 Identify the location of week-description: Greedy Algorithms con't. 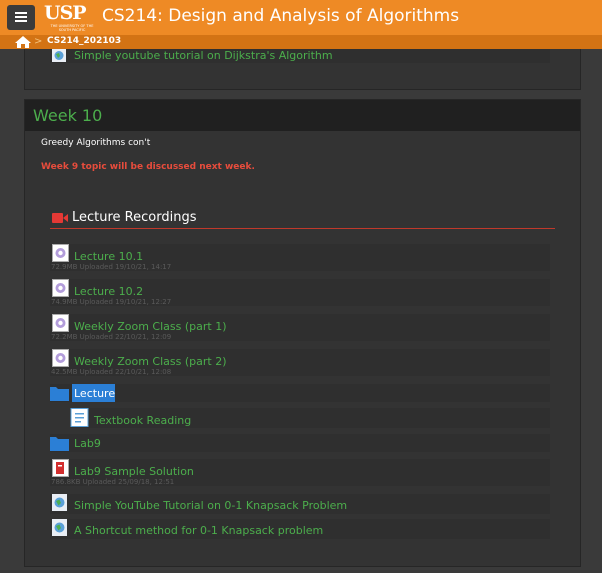
(96, 143).